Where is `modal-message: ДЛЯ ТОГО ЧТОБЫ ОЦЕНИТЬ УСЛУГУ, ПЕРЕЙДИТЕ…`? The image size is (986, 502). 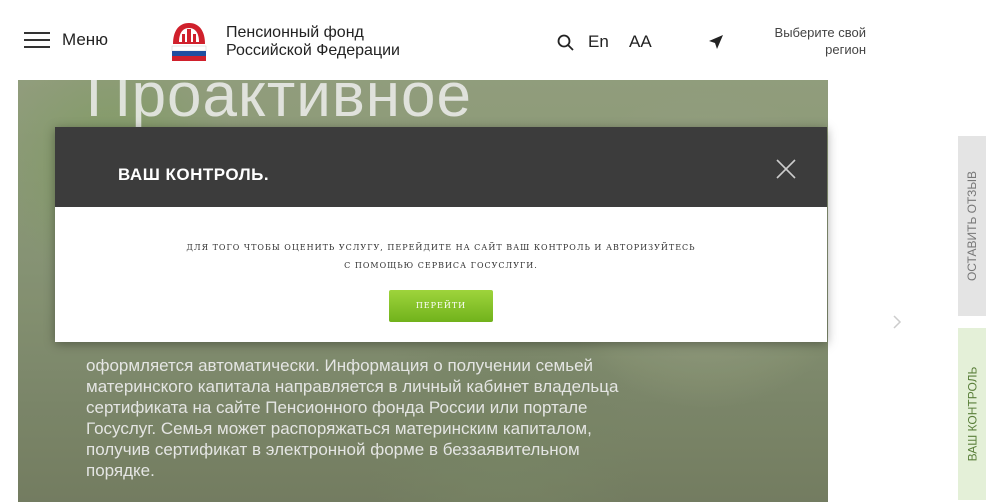 modal-message: ДЛЯ ТОГО ЧТОБЫ ОЦЕНИТЬ УСЛУГУ, ПЕРЕЙДИТЕ… is located at coordinates (441, 257).